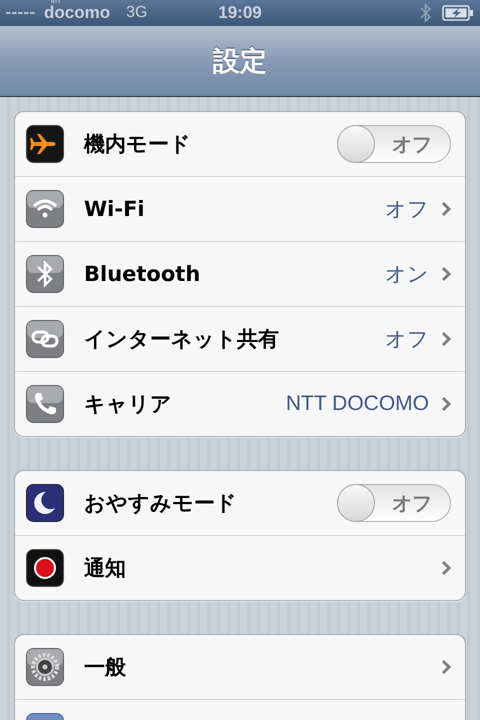 The width and height of the screenshot is (480, 720). What do you see at coordinates (240, 567) in the screenshot?
I see `settings-row: 通知` at bounding box center [240, 567].